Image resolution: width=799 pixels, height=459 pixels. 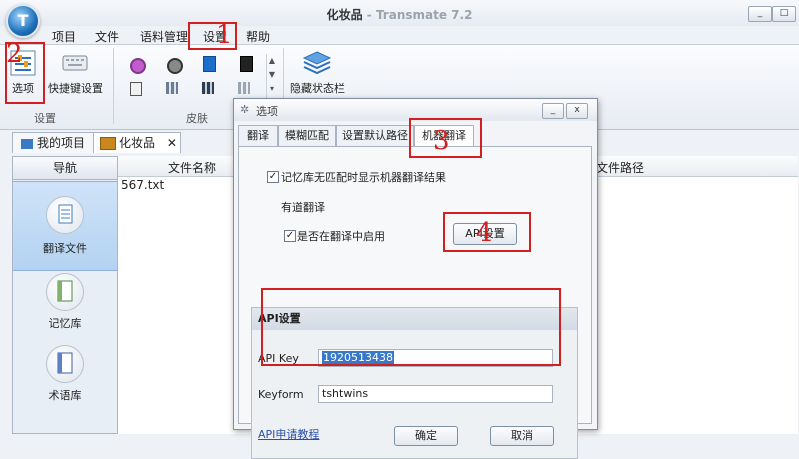 I want to click on tab-my-projects: 我的项目, so click(x=54, y=142).